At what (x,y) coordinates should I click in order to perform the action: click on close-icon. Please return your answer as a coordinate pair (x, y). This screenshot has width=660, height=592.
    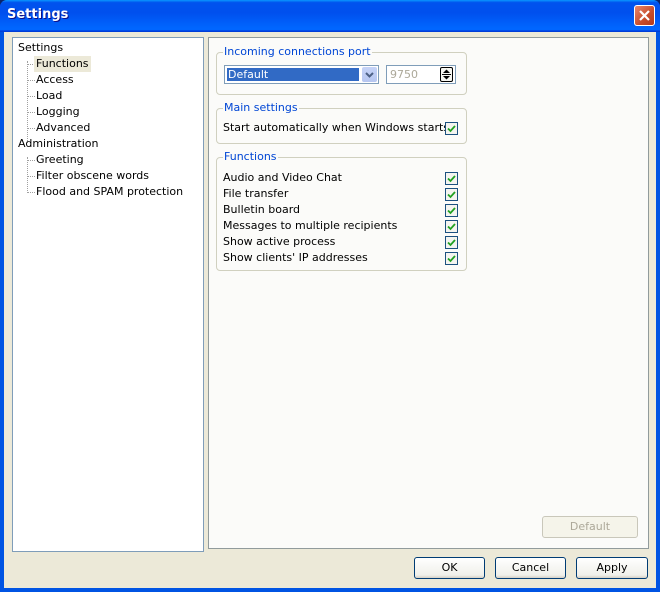
    Looking at the image, I should click on (644, 15).